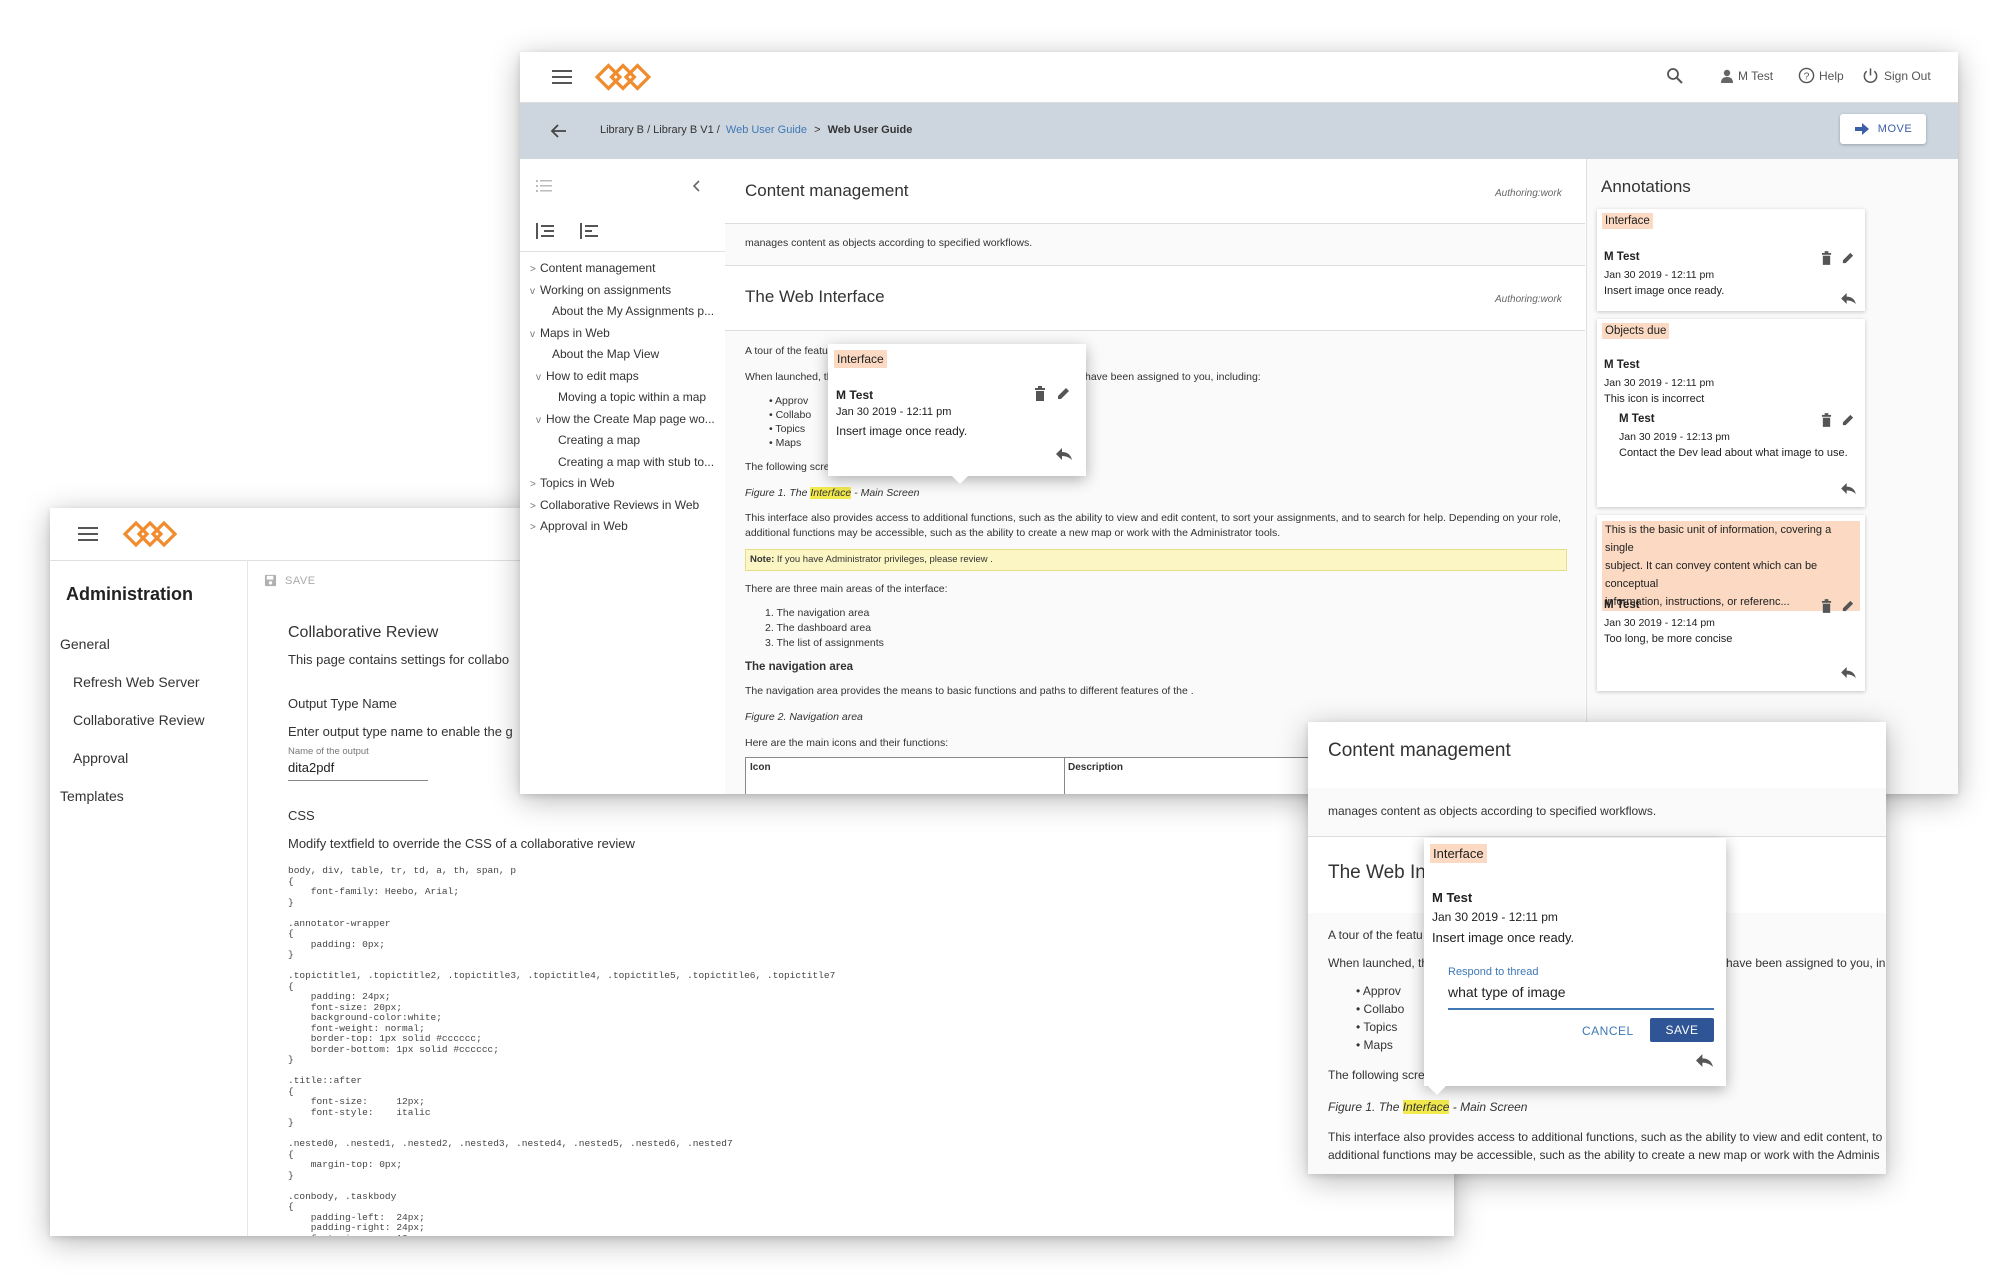 The width and height of the screenshot is (2000, 1280). Describe the element at coordinates (399, 659) in the screenshot. I see `page-description: This page contains settings for collabo` at that location.